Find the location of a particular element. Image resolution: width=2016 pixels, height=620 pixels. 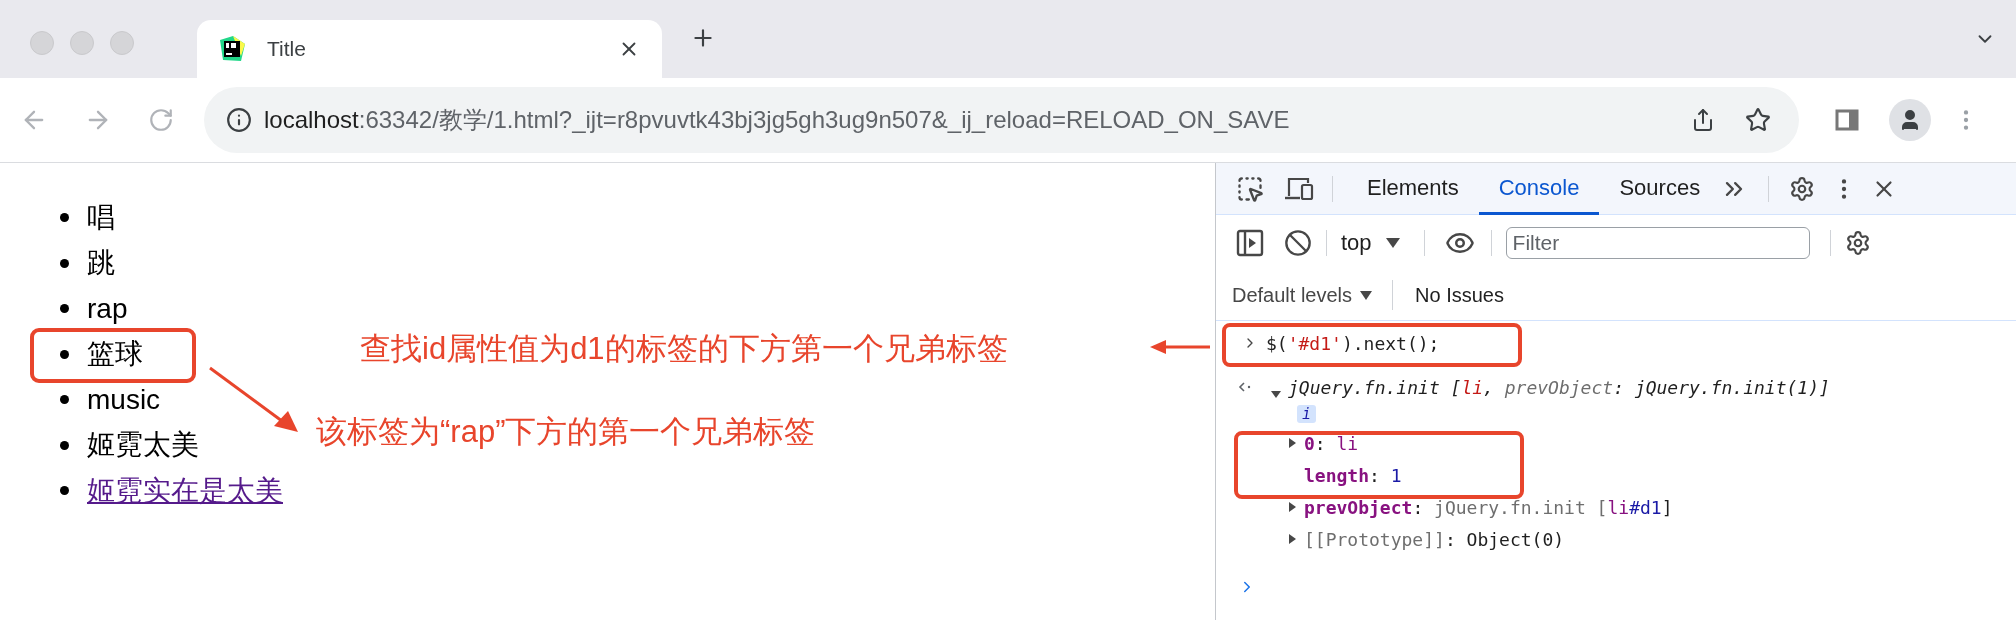

annotation-text: 该标签为“rap”下方的第一个兄弟标签 is located at coordinates (566, 432).